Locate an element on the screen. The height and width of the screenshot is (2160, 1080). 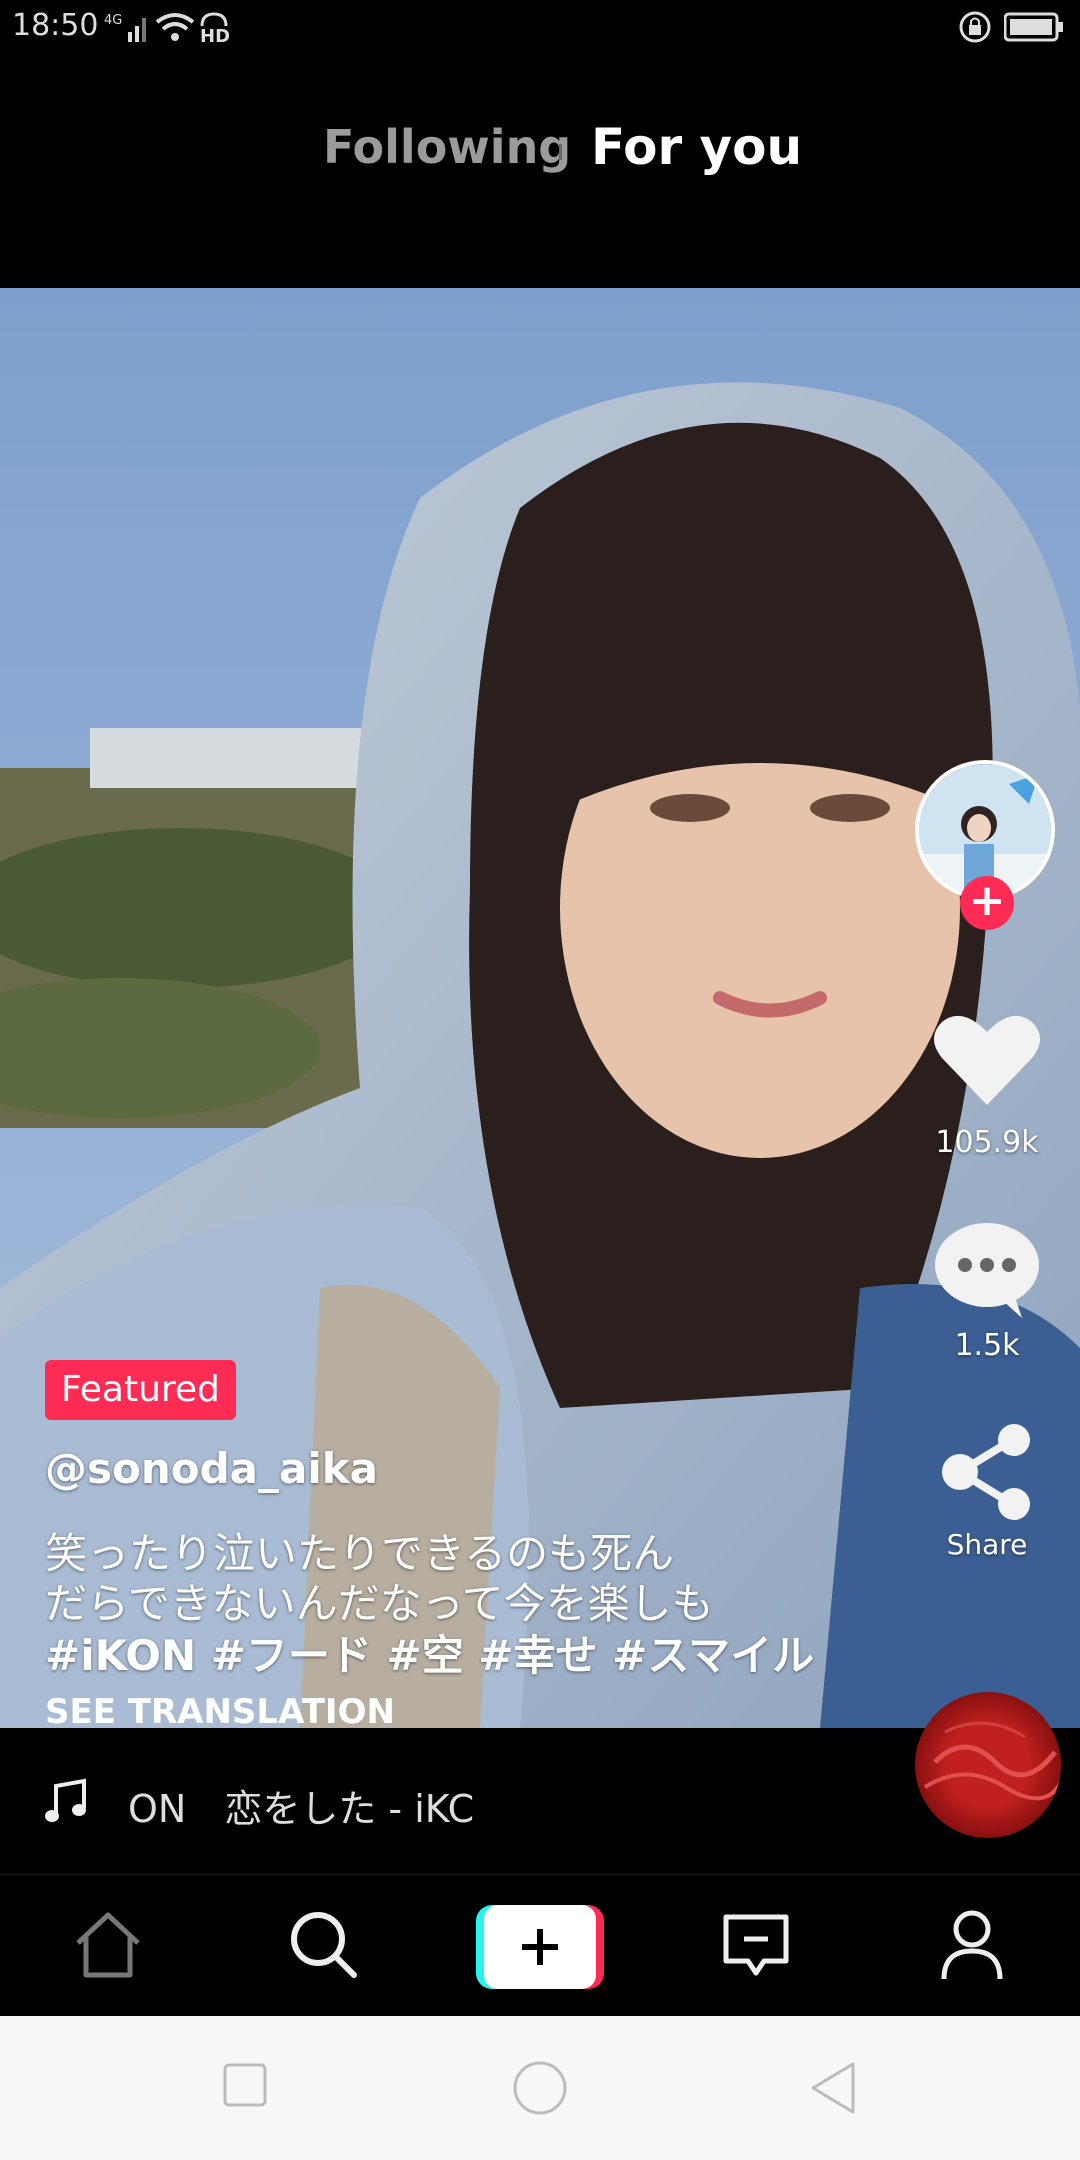
back-icon is located at coordinates (833, 2088).